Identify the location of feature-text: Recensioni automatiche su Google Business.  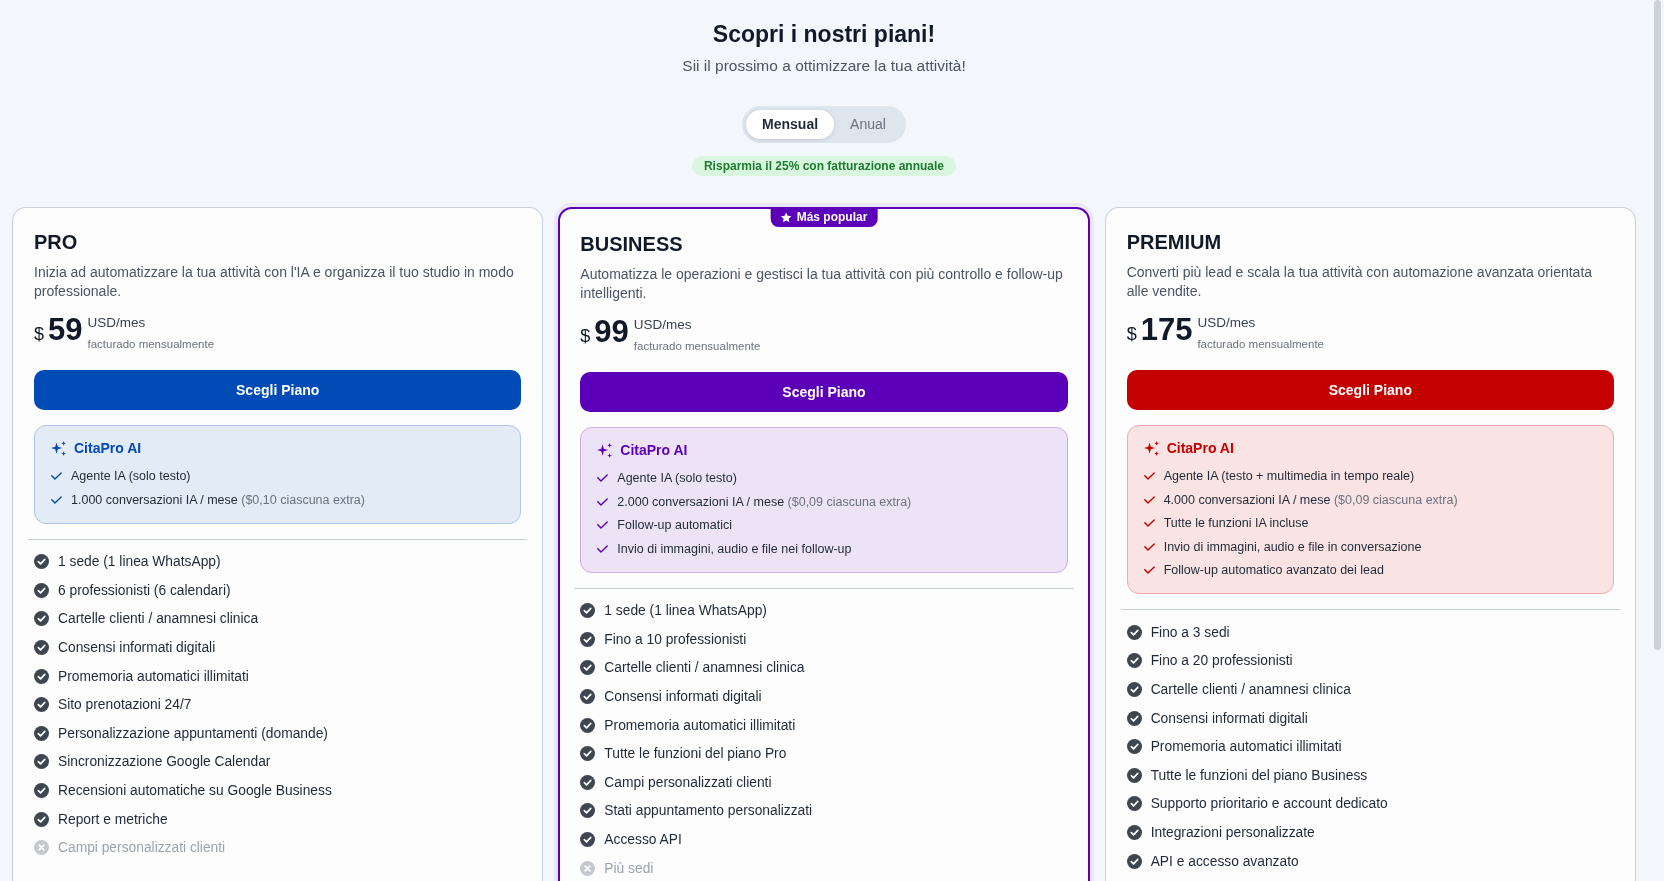
(195, 791).